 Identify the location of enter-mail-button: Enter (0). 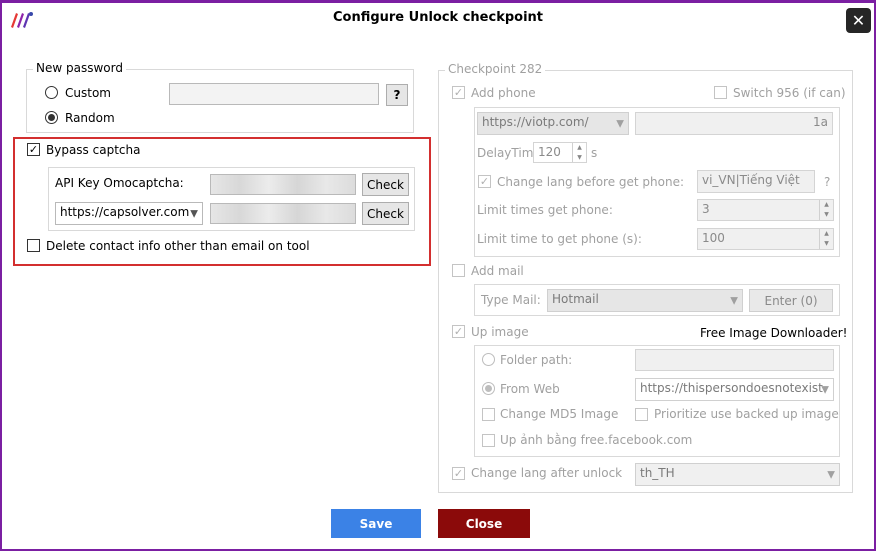
(791, 300).